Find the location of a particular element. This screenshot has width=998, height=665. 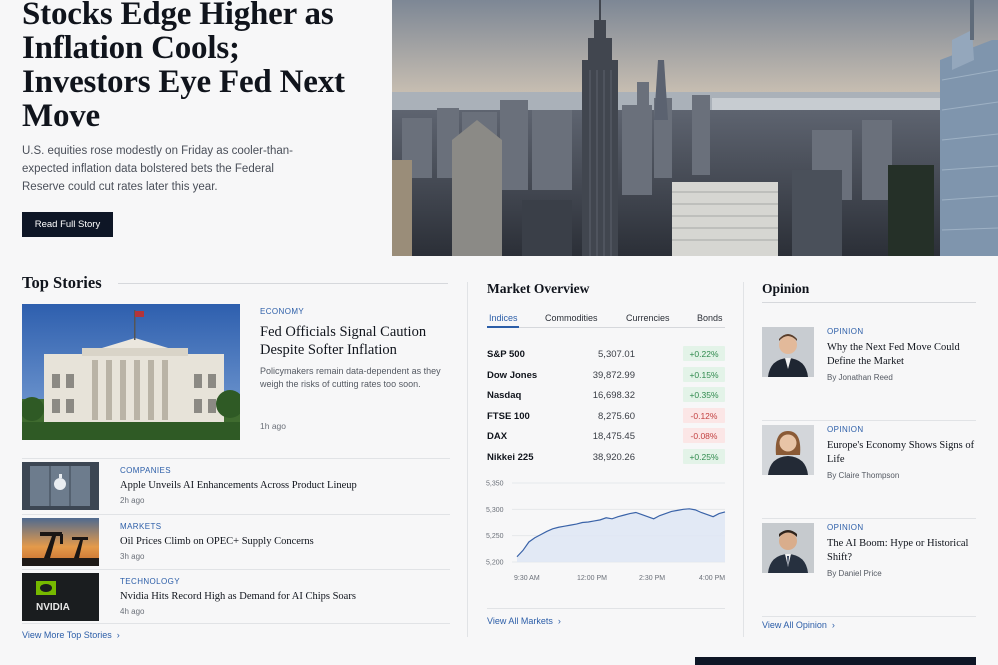

index-value: 39,872.99 is located at coordinates (613, 375).